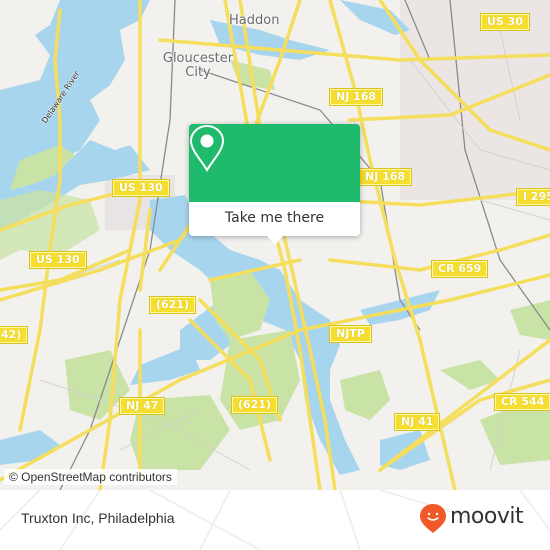 This screenshot has height=550, width=550. Describe the element at coordinates (475, 100) in the screenshot. I see `urban-area` at that location.